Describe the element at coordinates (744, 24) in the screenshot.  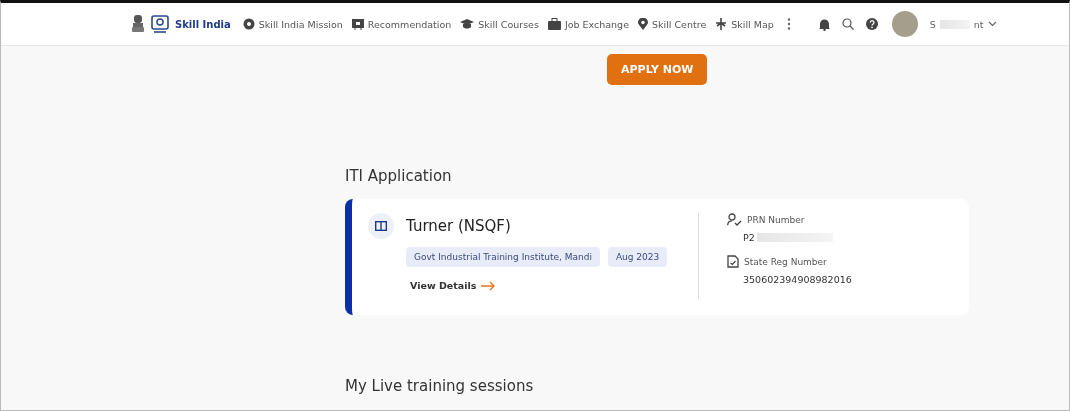
I see `nav-link: Skill Map` at that location.